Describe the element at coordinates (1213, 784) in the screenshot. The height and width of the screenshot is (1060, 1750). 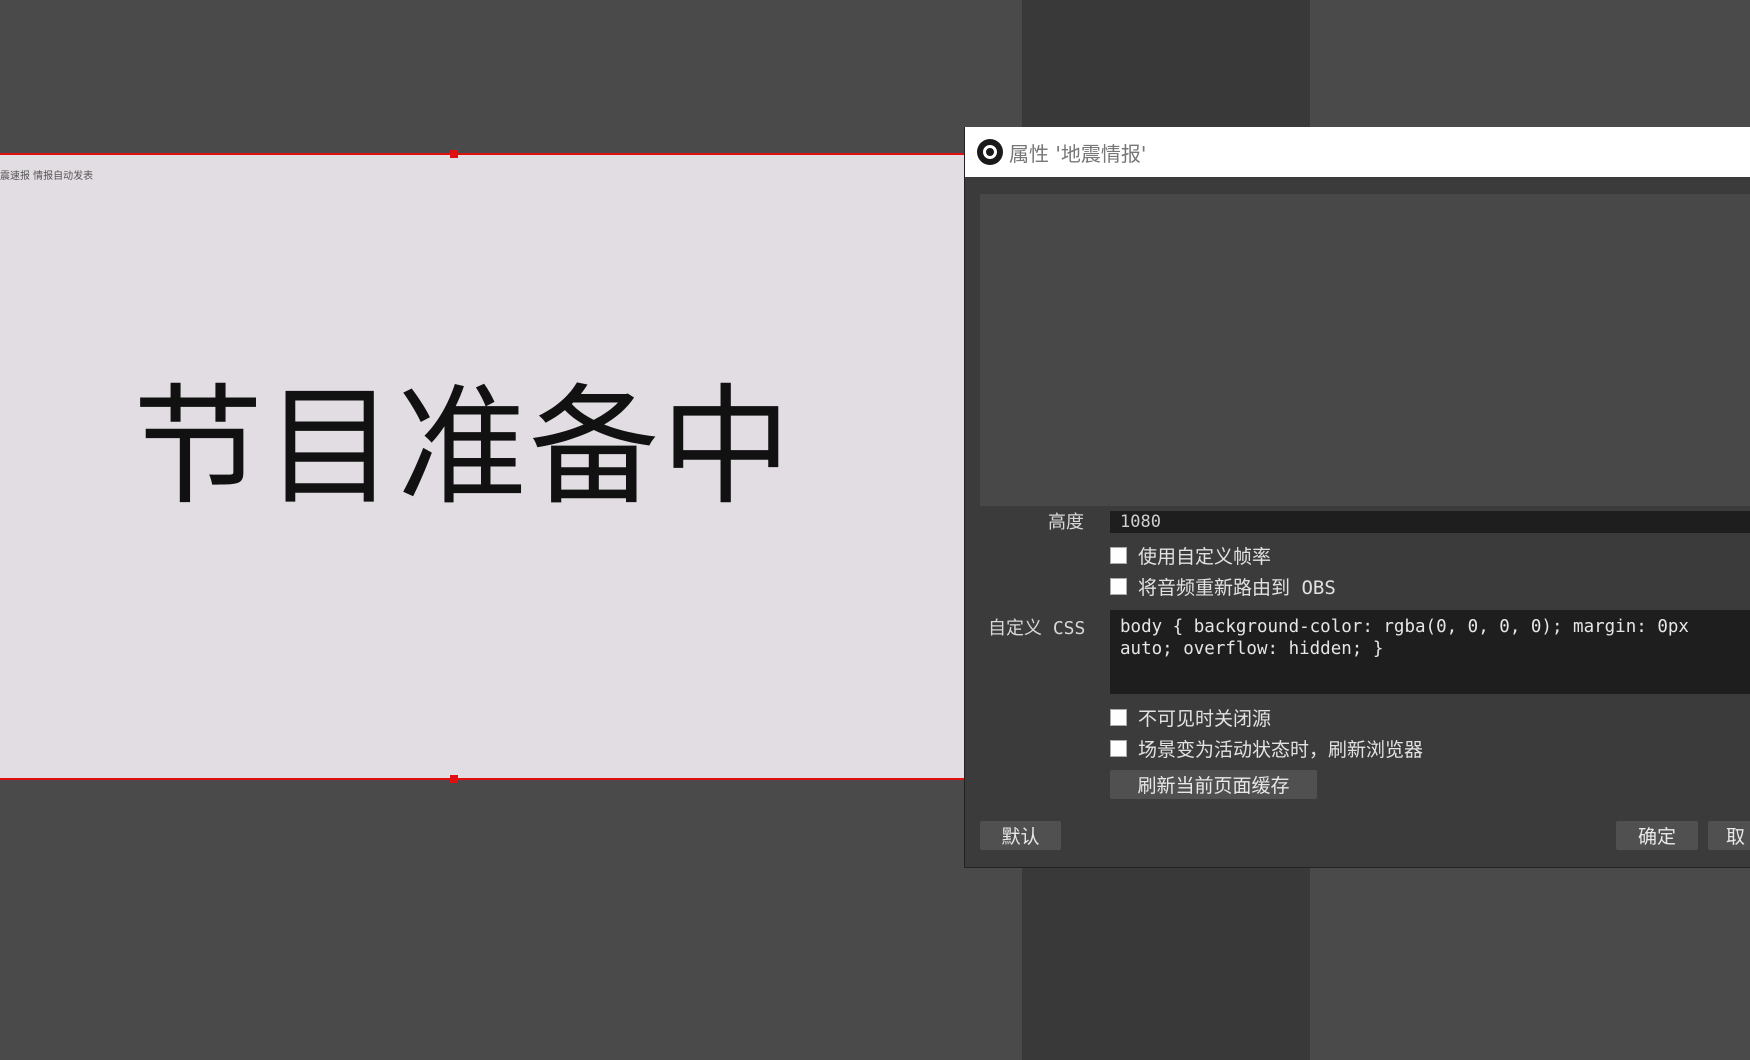
I see `refresh-cache-button: 刷新当前页面缓存` at that location.